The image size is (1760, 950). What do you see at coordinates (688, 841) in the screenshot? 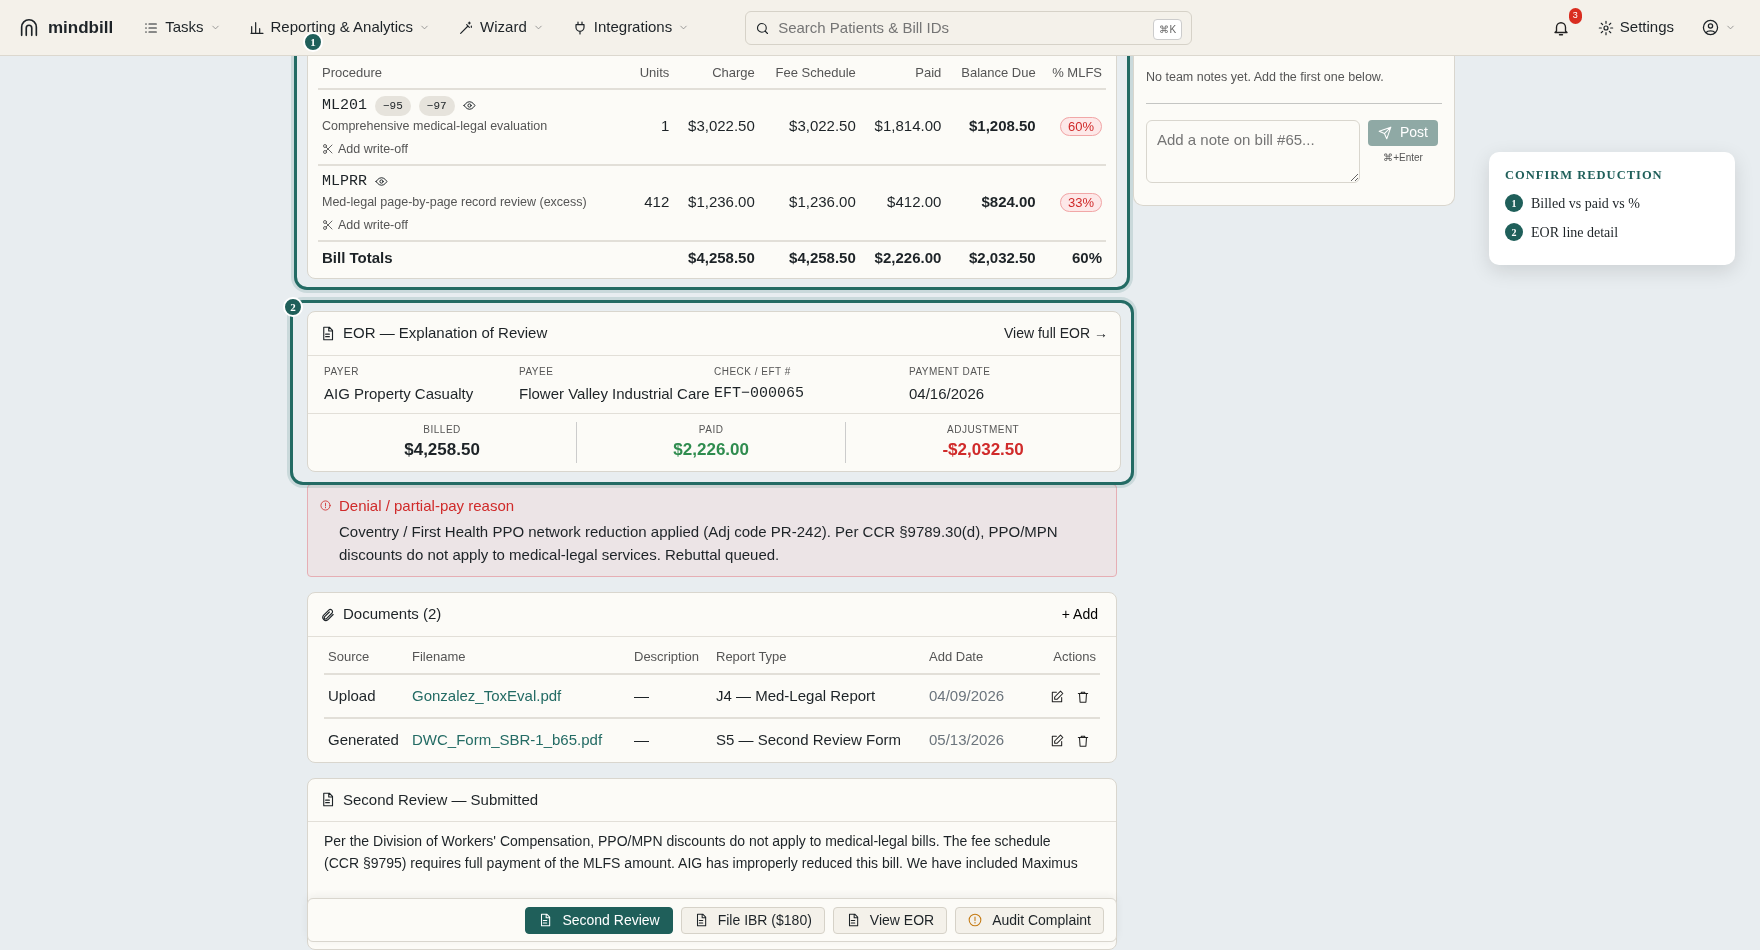
I see `text-line: Per the Division of Workers' Compensation, PPO/MPN discounts do not apply to medical-legal bills. The fee schedule` at bounding box center [688, 841].